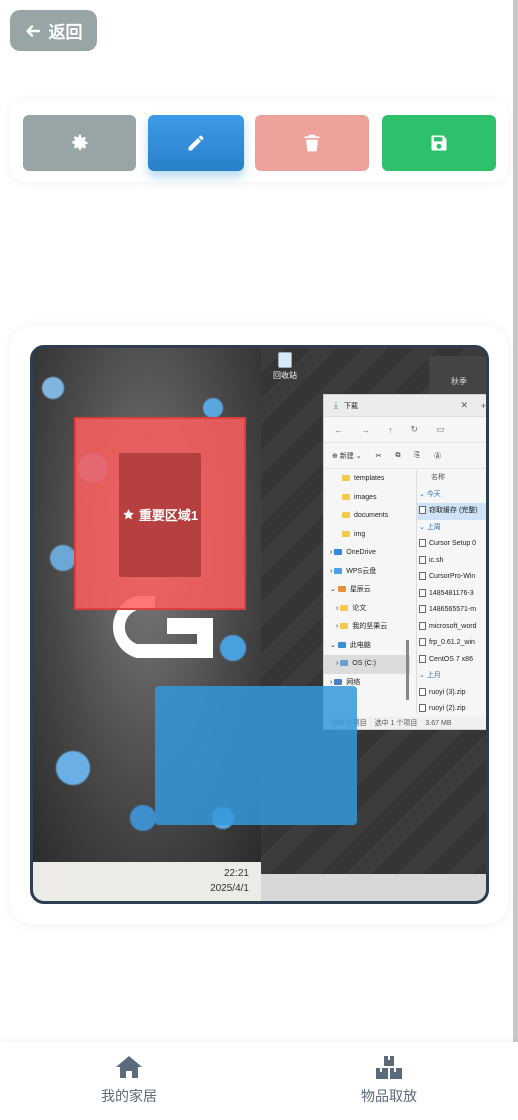 The image size is (518, 1120). What do you see at coordinates (464, 405) in the screenshot?
I see `close-icon: ✕` at bounding box center [464, 405].